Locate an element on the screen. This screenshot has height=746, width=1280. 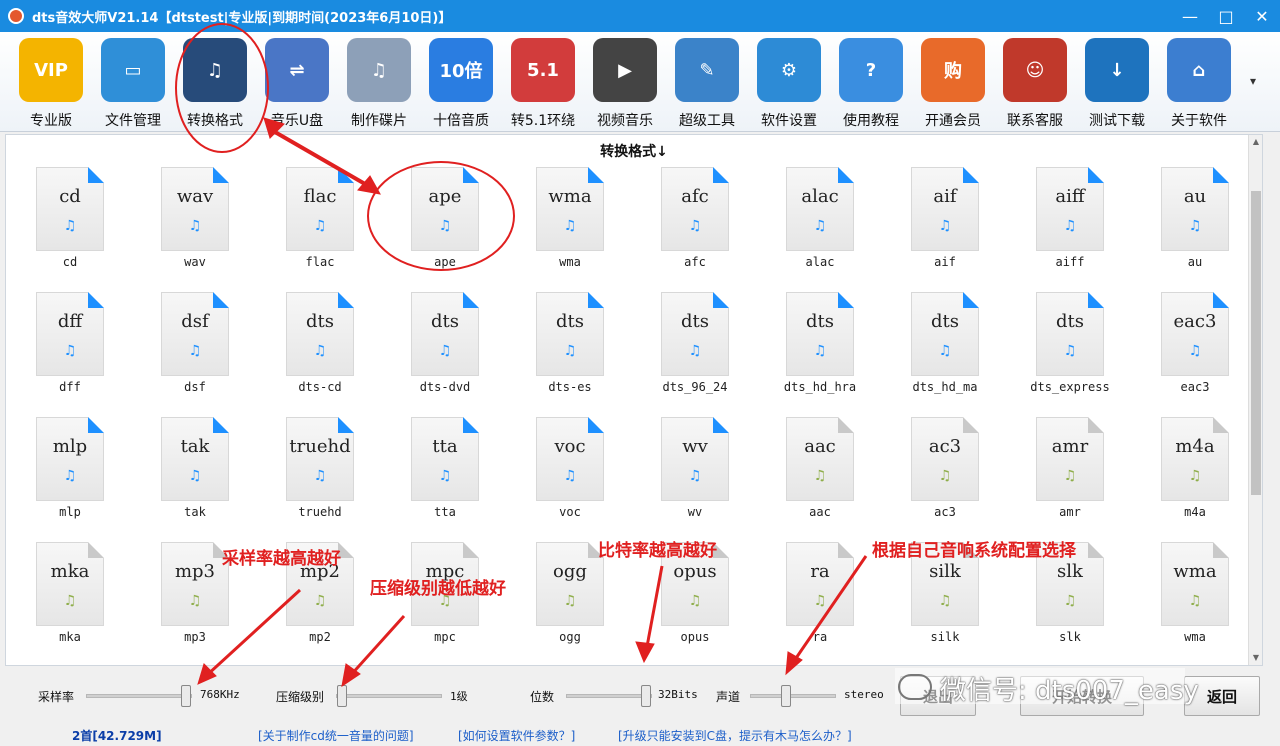
toolbar-button-4: ♫ 制作碟片 is located at coordinates (379, 82).